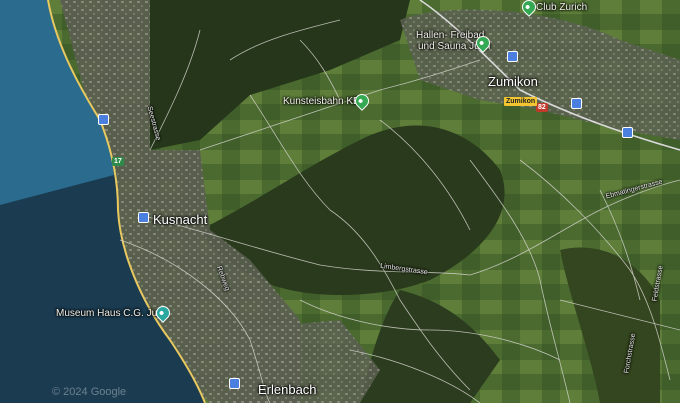  I want to click on place-label-kusnacht: Kusnacht, so click(180, 219).